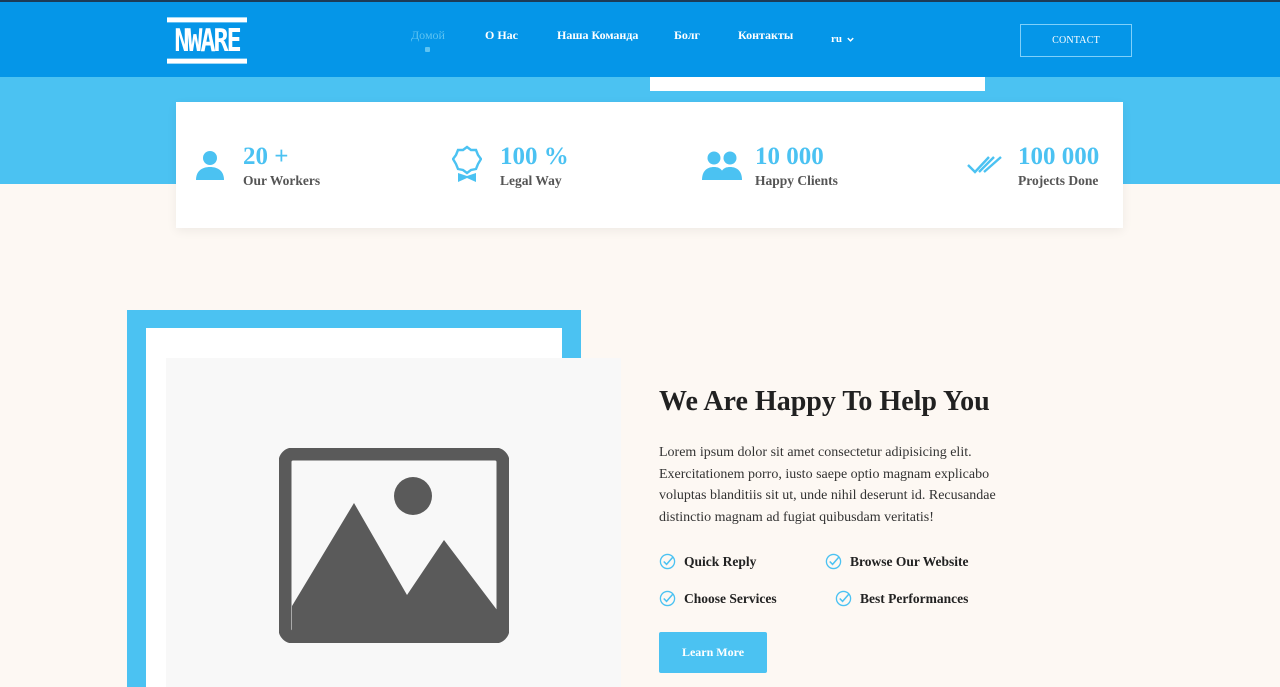 The height and width of the screenshot is (687, 1280). I want to click on feature-label: Quick Reply, so click(720, 561).